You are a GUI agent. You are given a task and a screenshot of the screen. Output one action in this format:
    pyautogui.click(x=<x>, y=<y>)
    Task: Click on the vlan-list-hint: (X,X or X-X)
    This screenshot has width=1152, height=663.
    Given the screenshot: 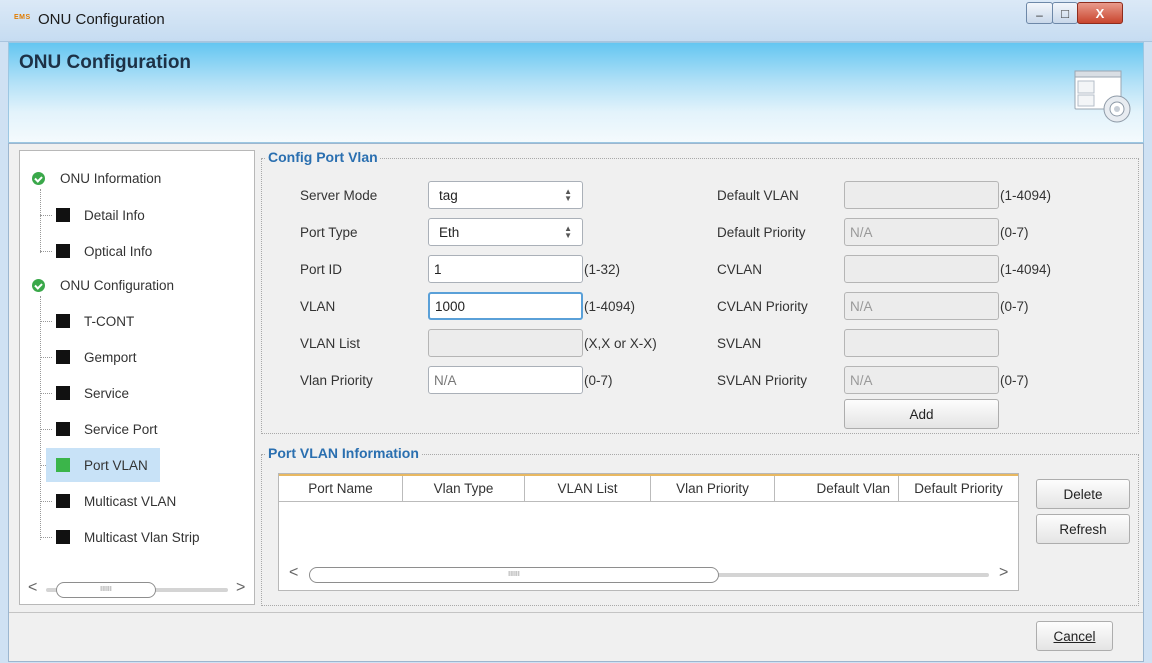 What is the action you would take?
    pyautogui.click(x=620, y=343)
    